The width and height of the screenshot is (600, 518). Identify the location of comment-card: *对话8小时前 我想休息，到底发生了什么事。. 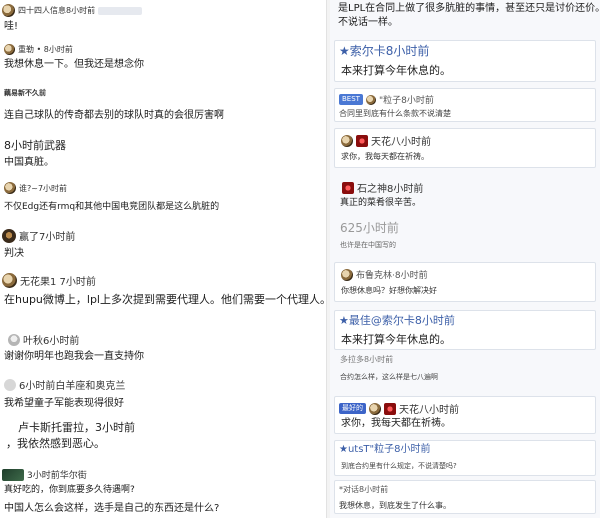
(465, 497).